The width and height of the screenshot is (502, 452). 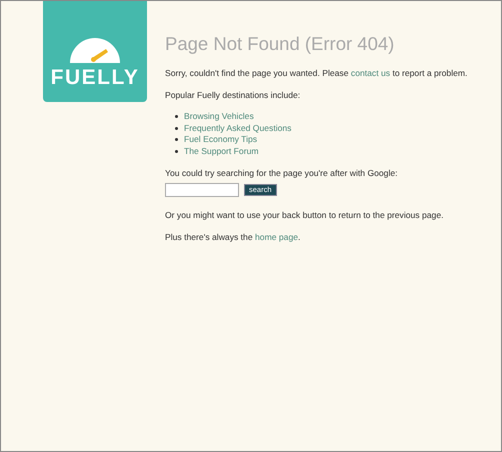 I want to click on search-prompt: You could try searching for the page you're after with Google:, so click(x=282, y=173).